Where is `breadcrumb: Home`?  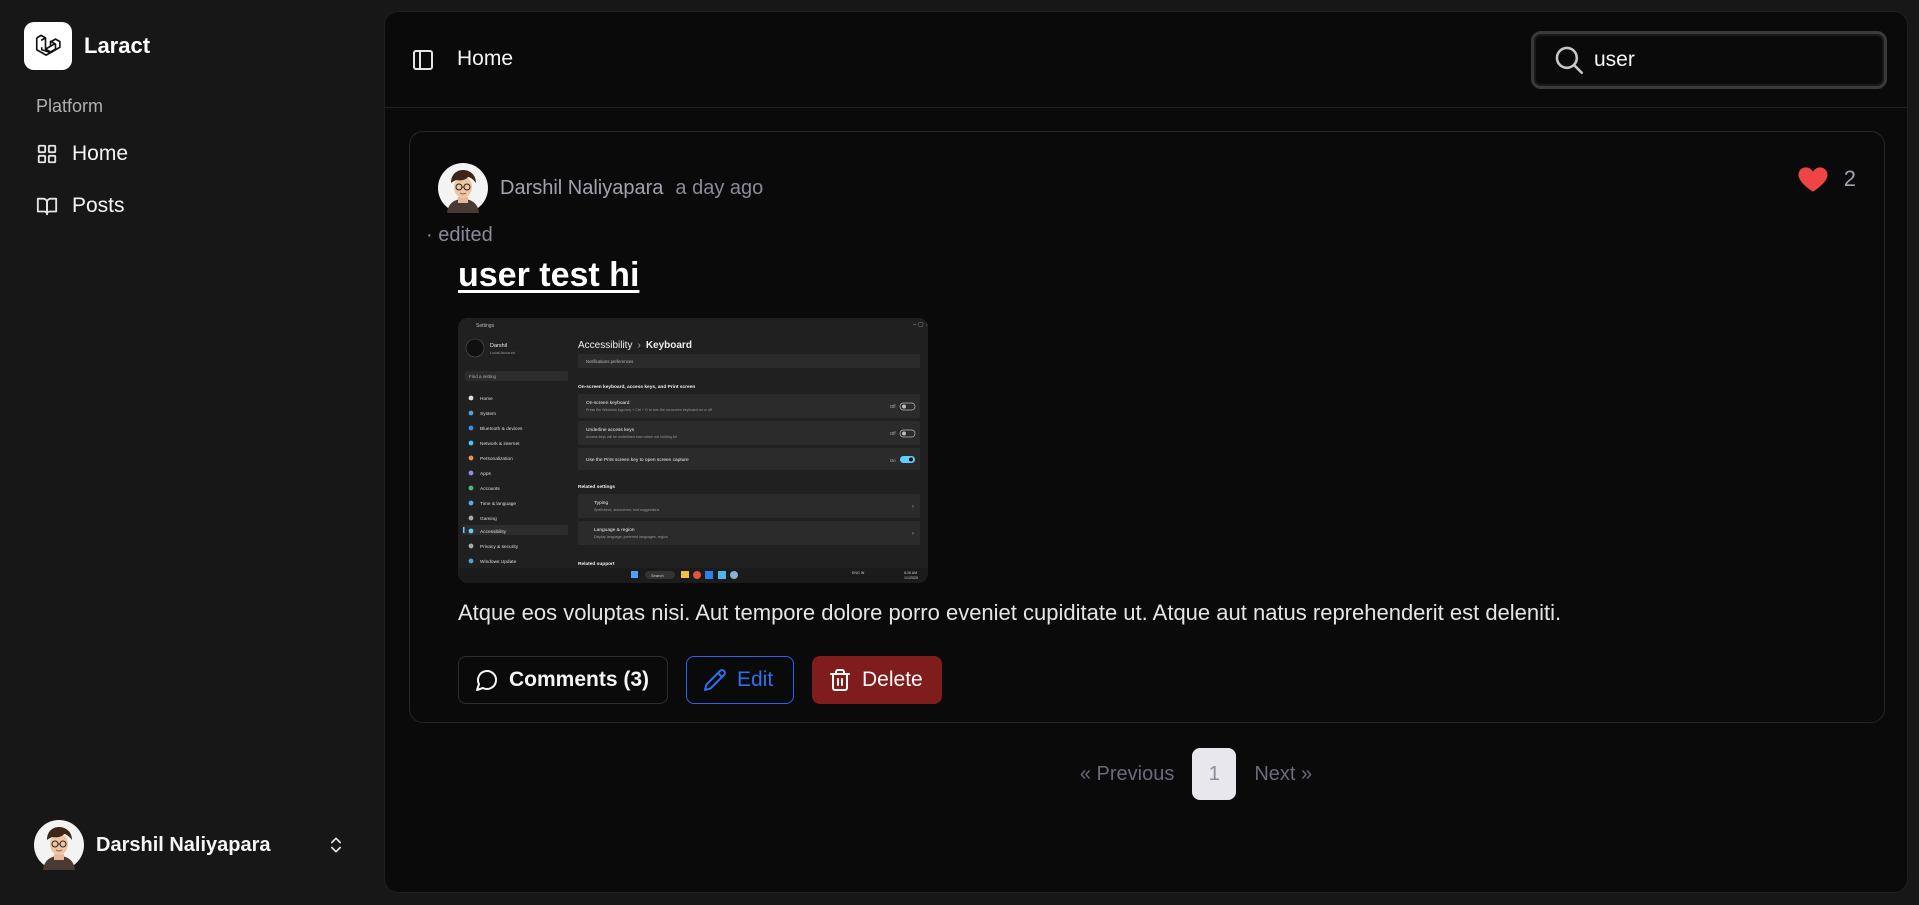
breadcrumb: Home is located at coordinates (485, 59).